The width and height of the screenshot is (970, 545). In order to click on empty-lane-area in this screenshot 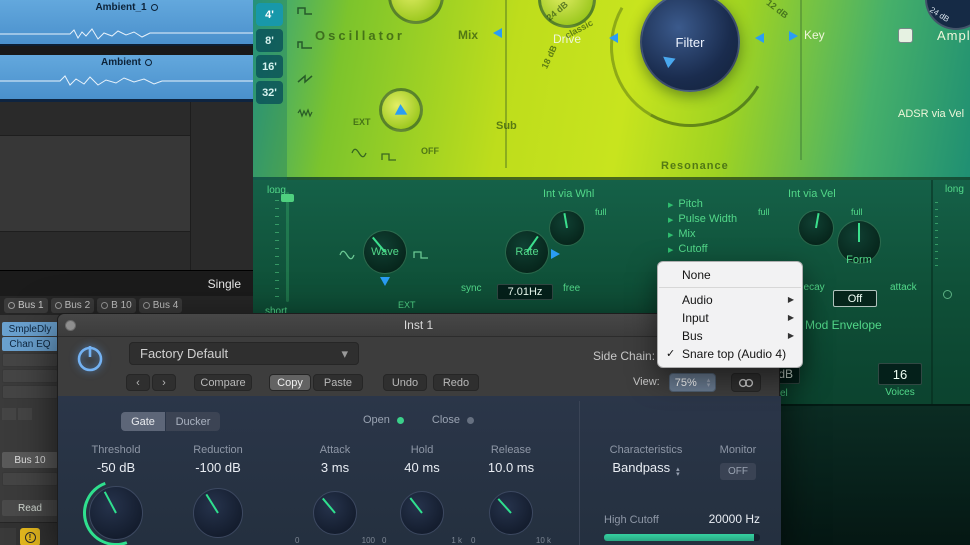, I will do `click(126, 186)`.